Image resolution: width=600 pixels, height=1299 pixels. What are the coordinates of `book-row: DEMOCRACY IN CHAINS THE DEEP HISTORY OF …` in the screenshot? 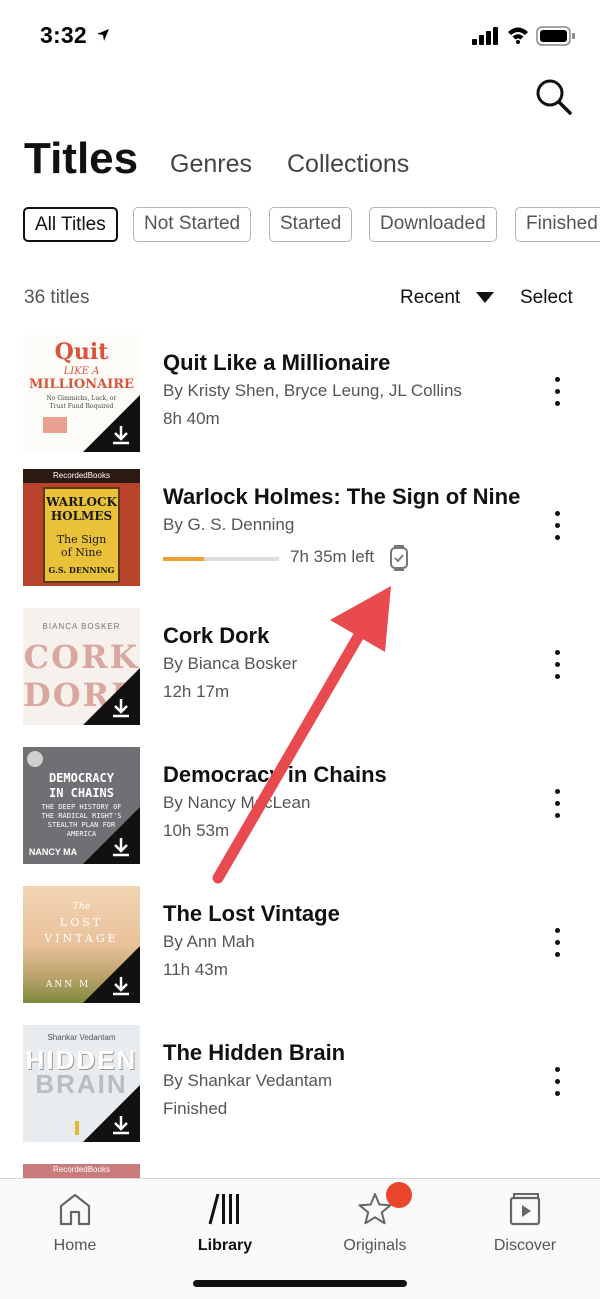 It's located at (300, 807).